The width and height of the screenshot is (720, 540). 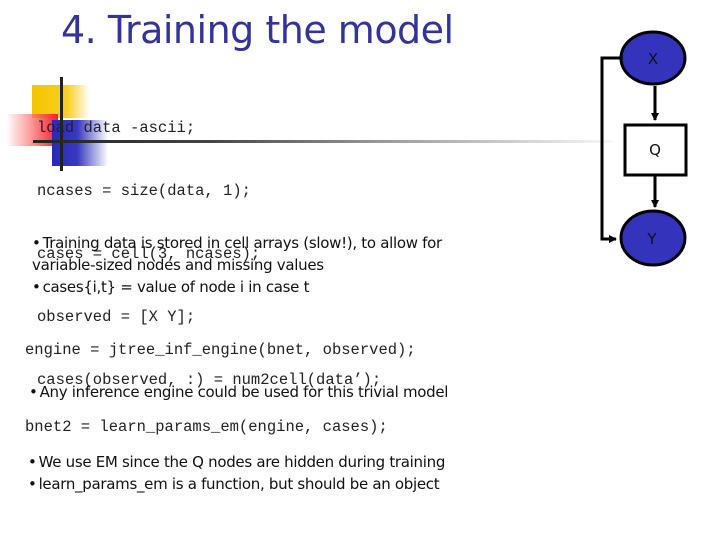 I want to click on node-q-label: Q, so click(x=655, y=150).